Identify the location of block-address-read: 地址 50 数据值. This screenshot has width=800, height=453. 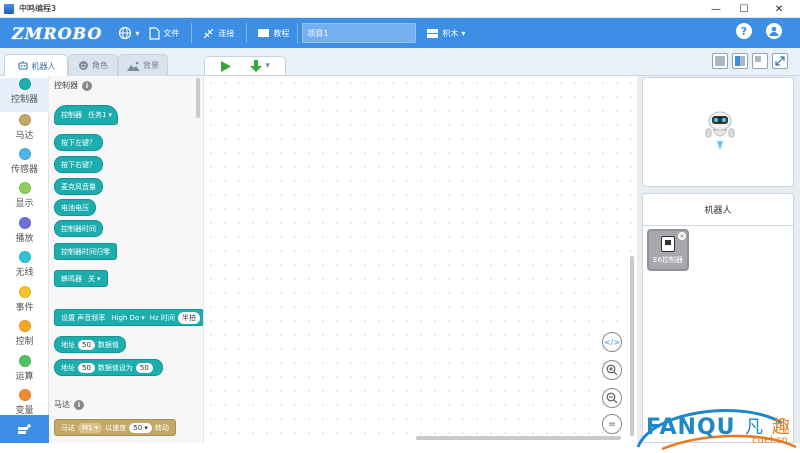
(90, 344).